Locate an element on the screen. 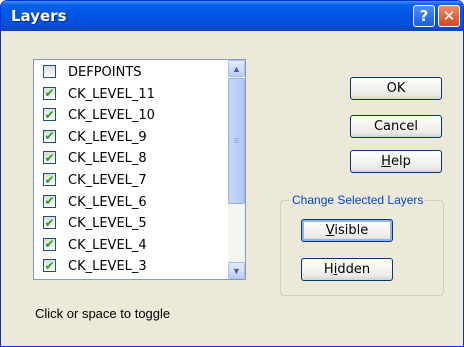 The width and height of the screenshot is (464, 347). help-button: Help is located at coordinates (396, 161).